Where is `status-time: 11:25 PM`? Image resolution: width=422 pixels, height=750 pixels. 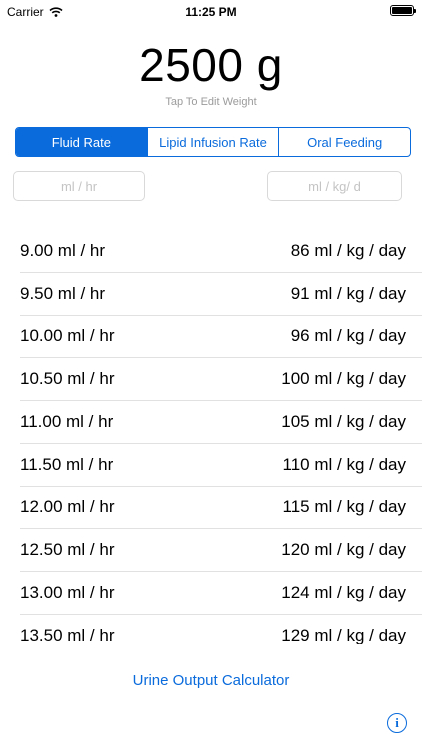
status-time: 11:25 PM is located at coordinates (211, 12).